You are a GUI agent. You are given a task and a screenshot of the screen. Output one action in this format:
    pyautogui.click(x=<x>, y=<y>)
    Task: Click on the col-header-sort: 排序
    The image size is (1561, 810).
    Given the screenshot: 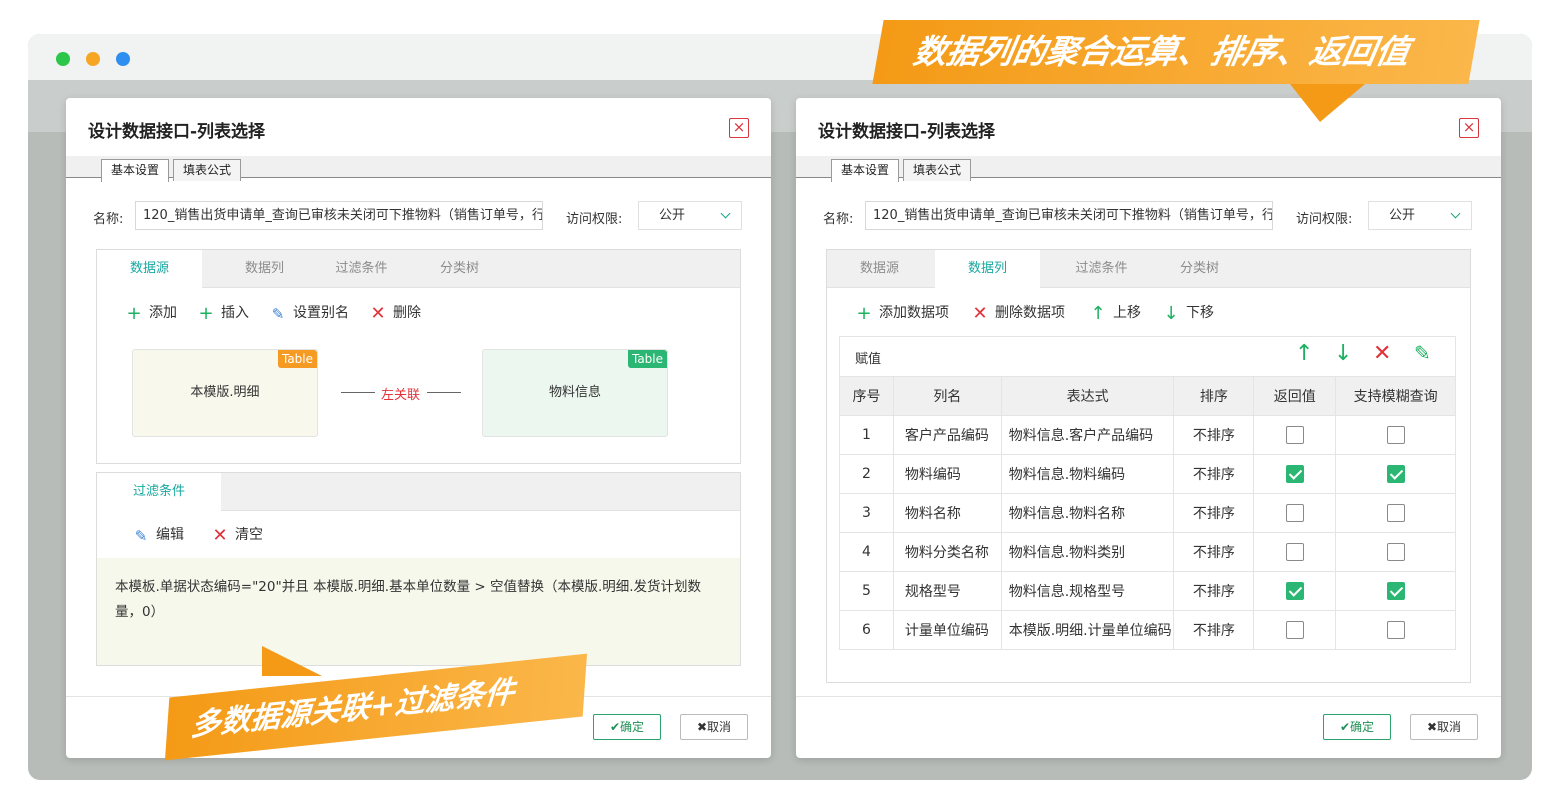 What is the action you would take?
    pyautogui.click(x=1214, y=396)
    